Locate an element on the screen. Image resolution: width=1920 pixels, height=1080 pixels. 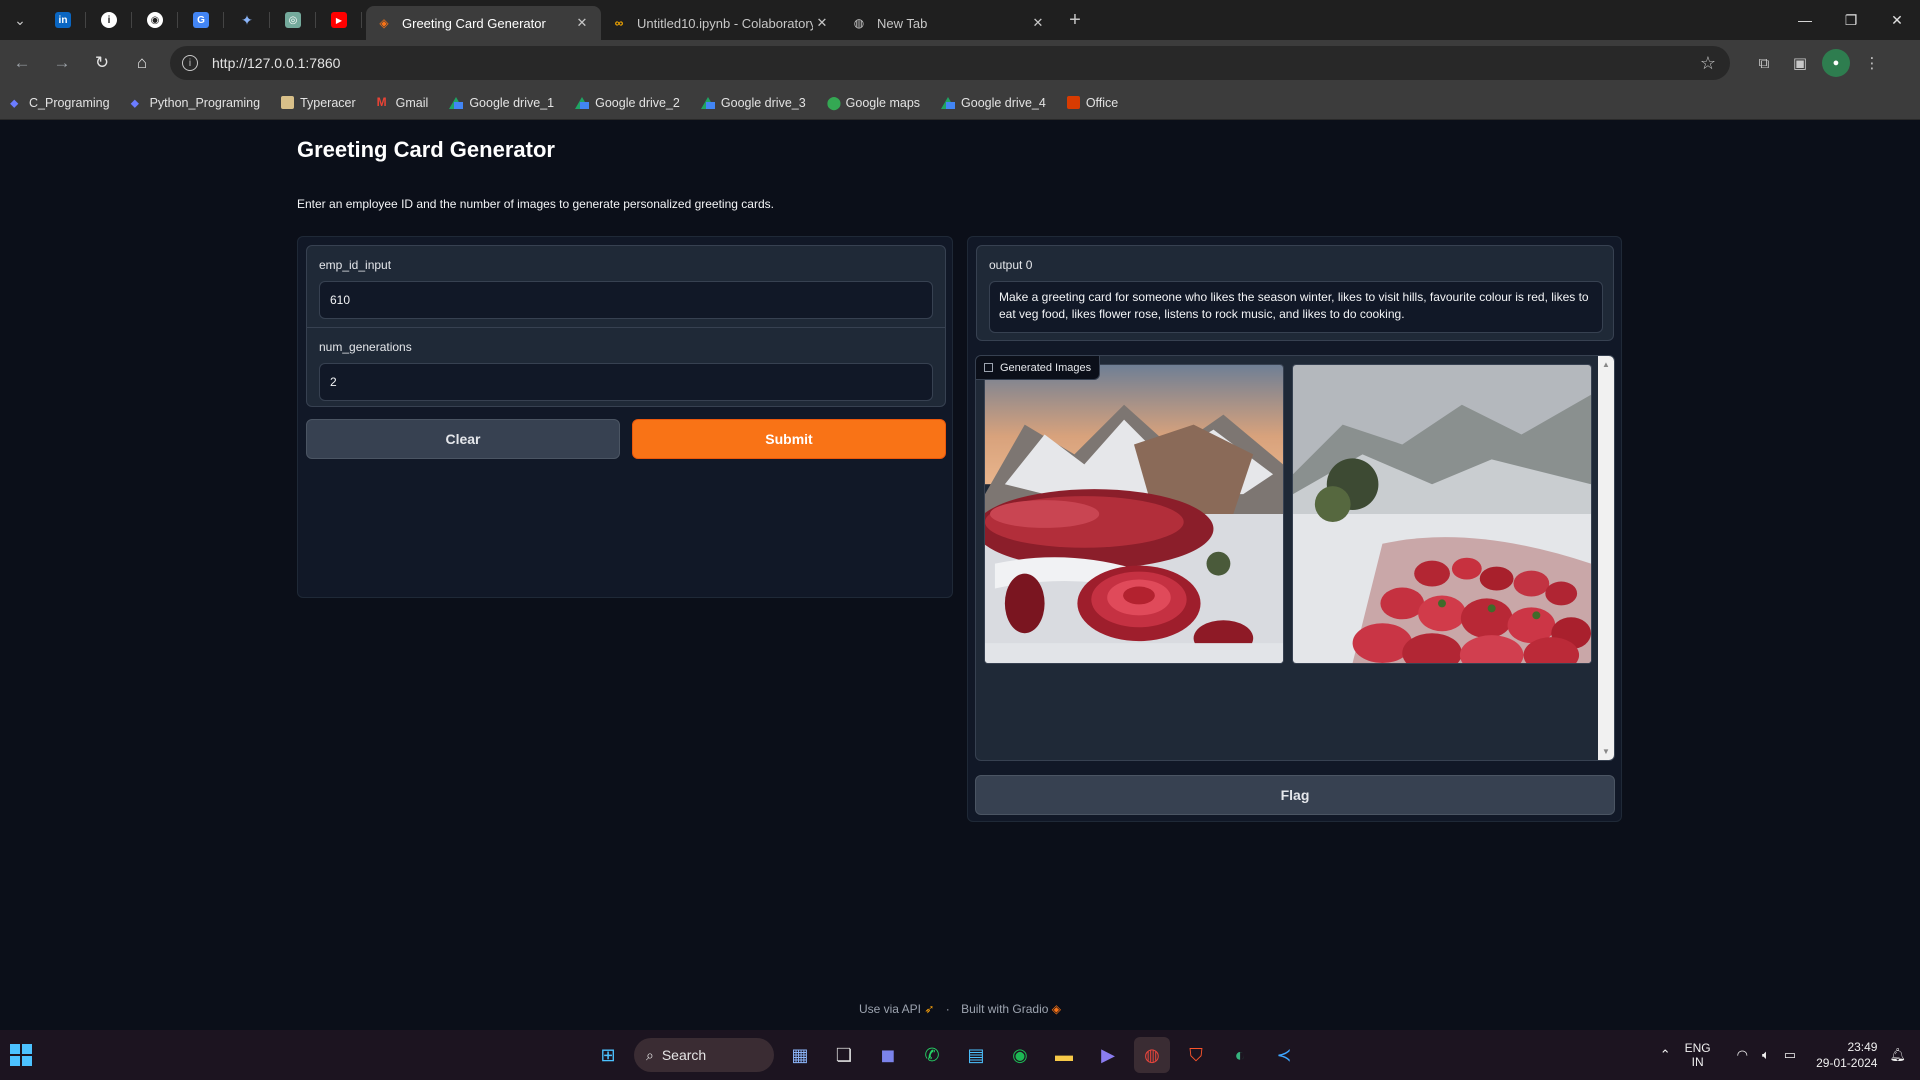
reload-icon: ↻ is located at coordinates (102, 63).